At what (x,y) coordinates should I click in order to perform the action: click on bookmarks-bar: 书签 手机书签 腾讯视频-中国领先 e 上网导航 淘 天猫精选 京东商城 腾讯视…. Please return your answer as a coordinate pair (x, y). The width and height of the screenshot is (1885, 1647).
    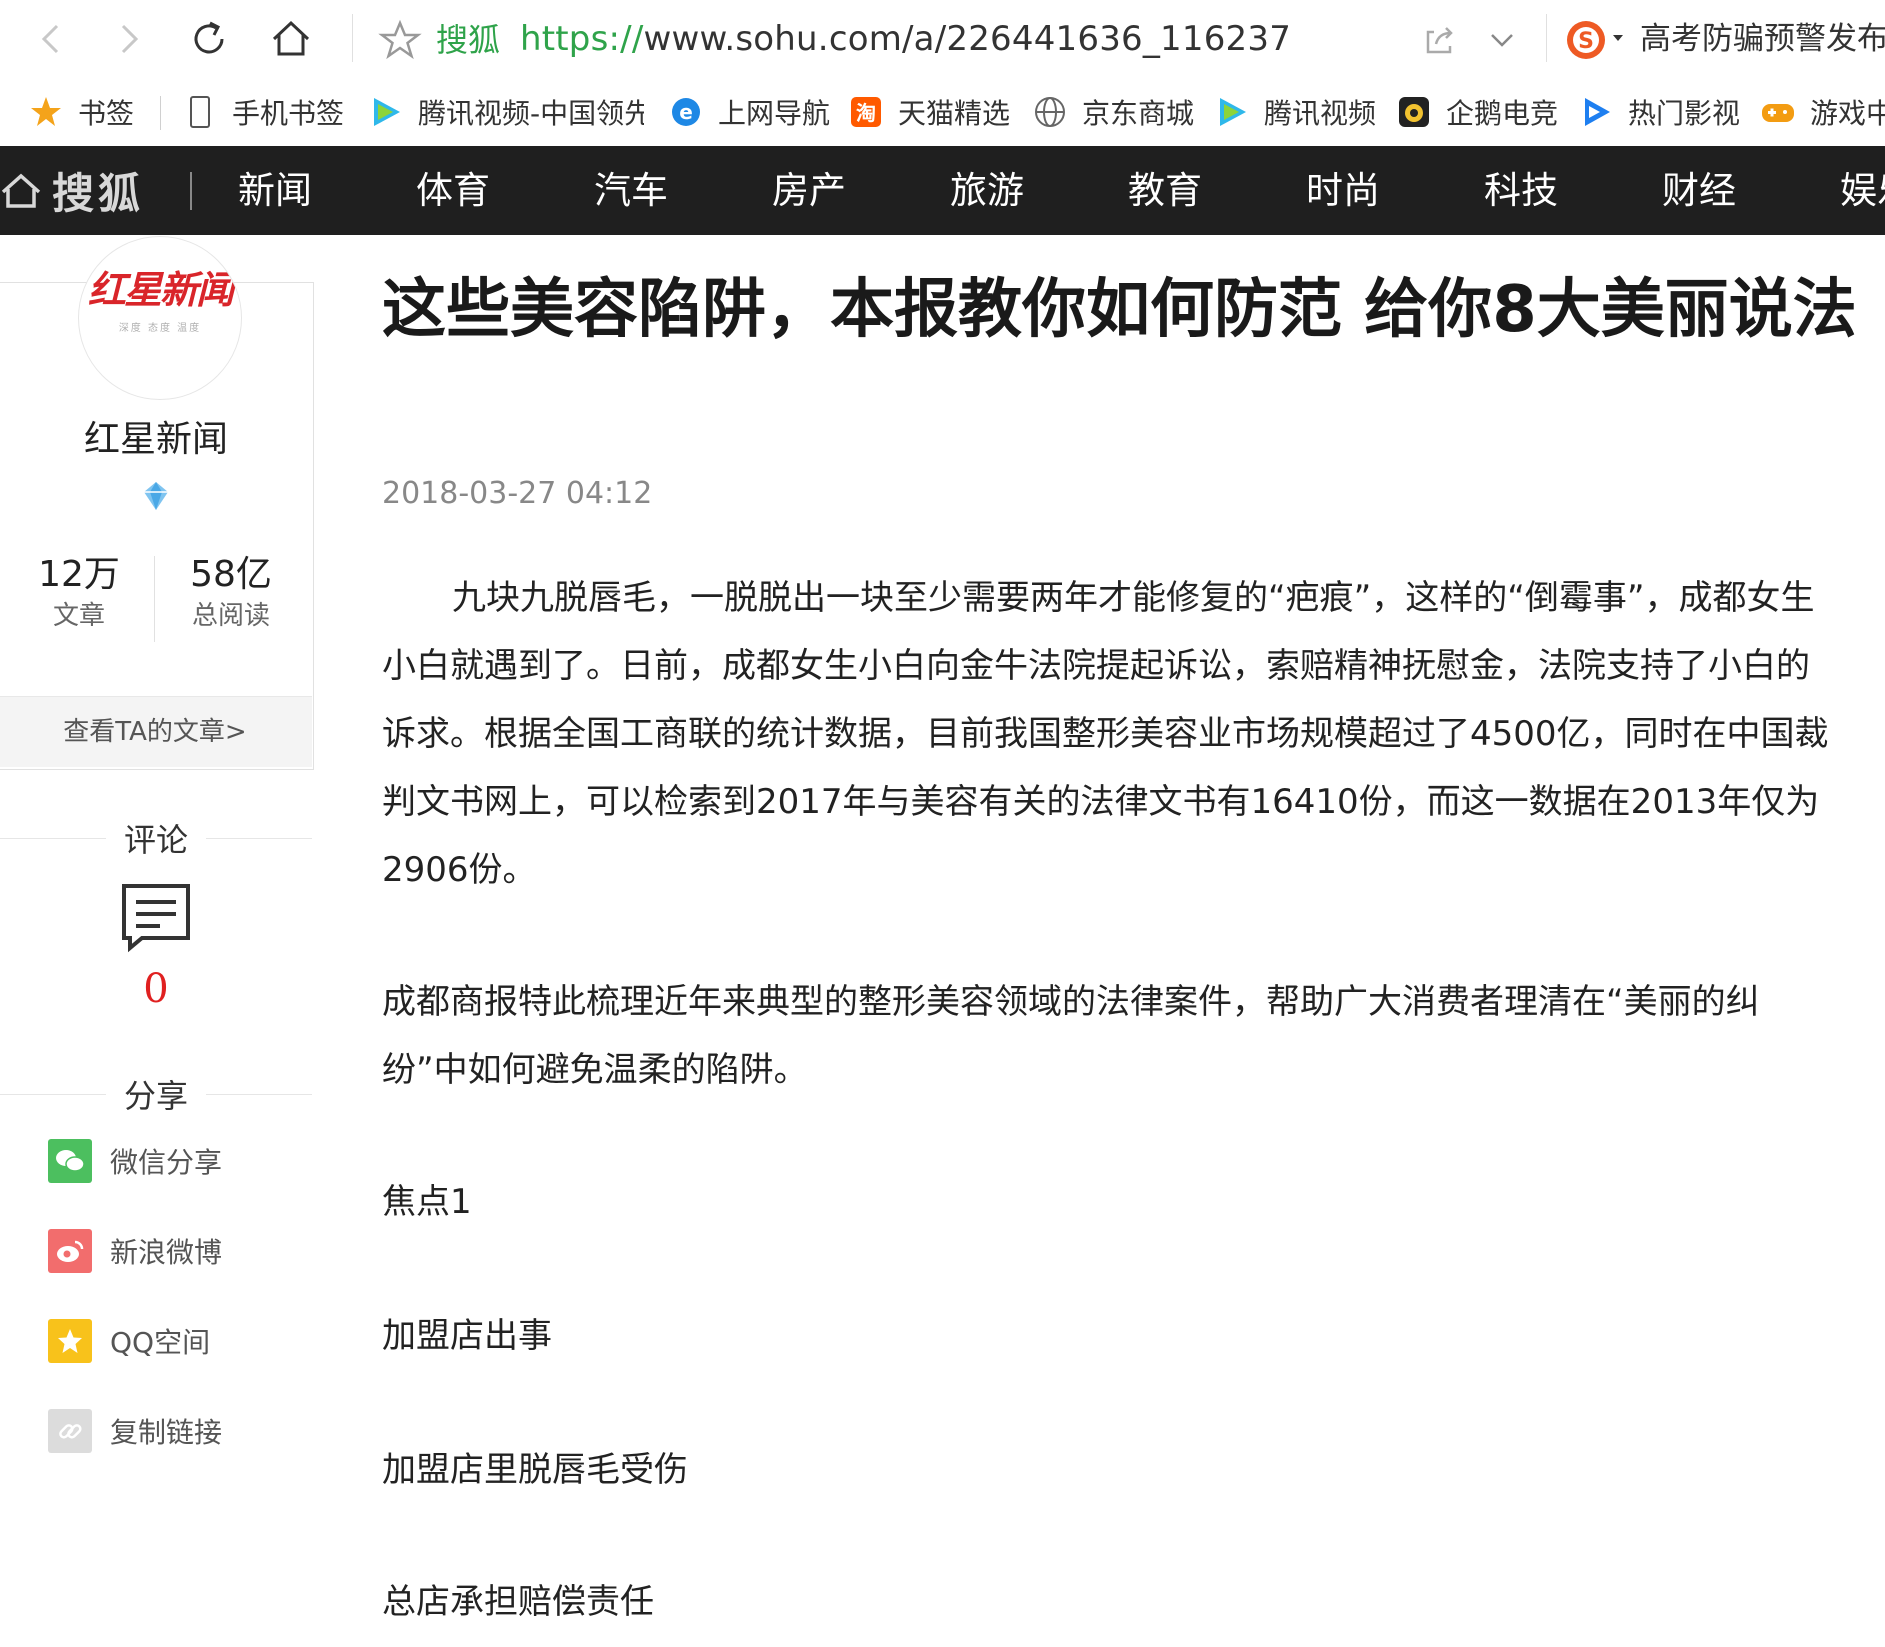
    Looking at the image, I should click on (942, 112).